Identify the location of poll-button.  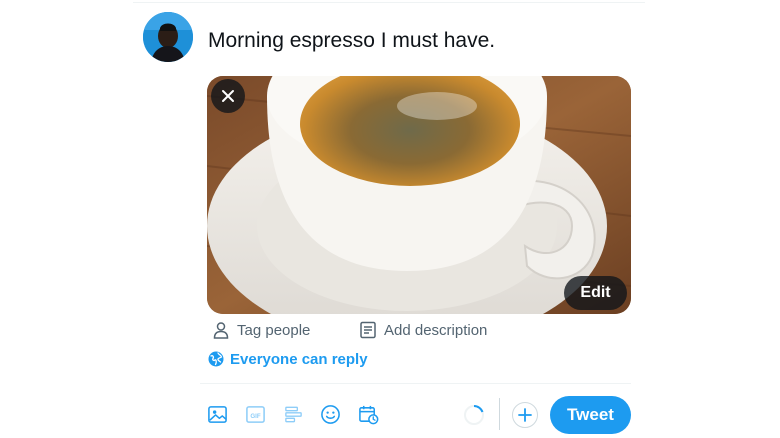
(293, 414).